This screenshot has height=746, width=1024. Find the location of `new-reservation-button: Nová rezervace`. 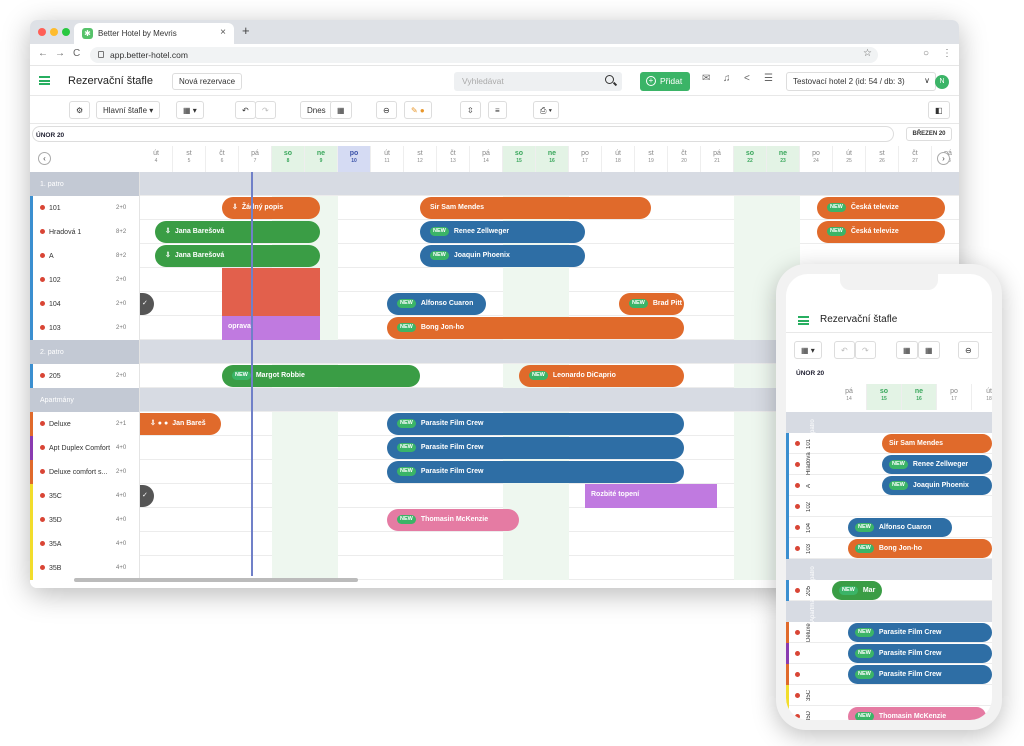

new-reservation-button: Nová rezervace is located at coordinates (207, 81).